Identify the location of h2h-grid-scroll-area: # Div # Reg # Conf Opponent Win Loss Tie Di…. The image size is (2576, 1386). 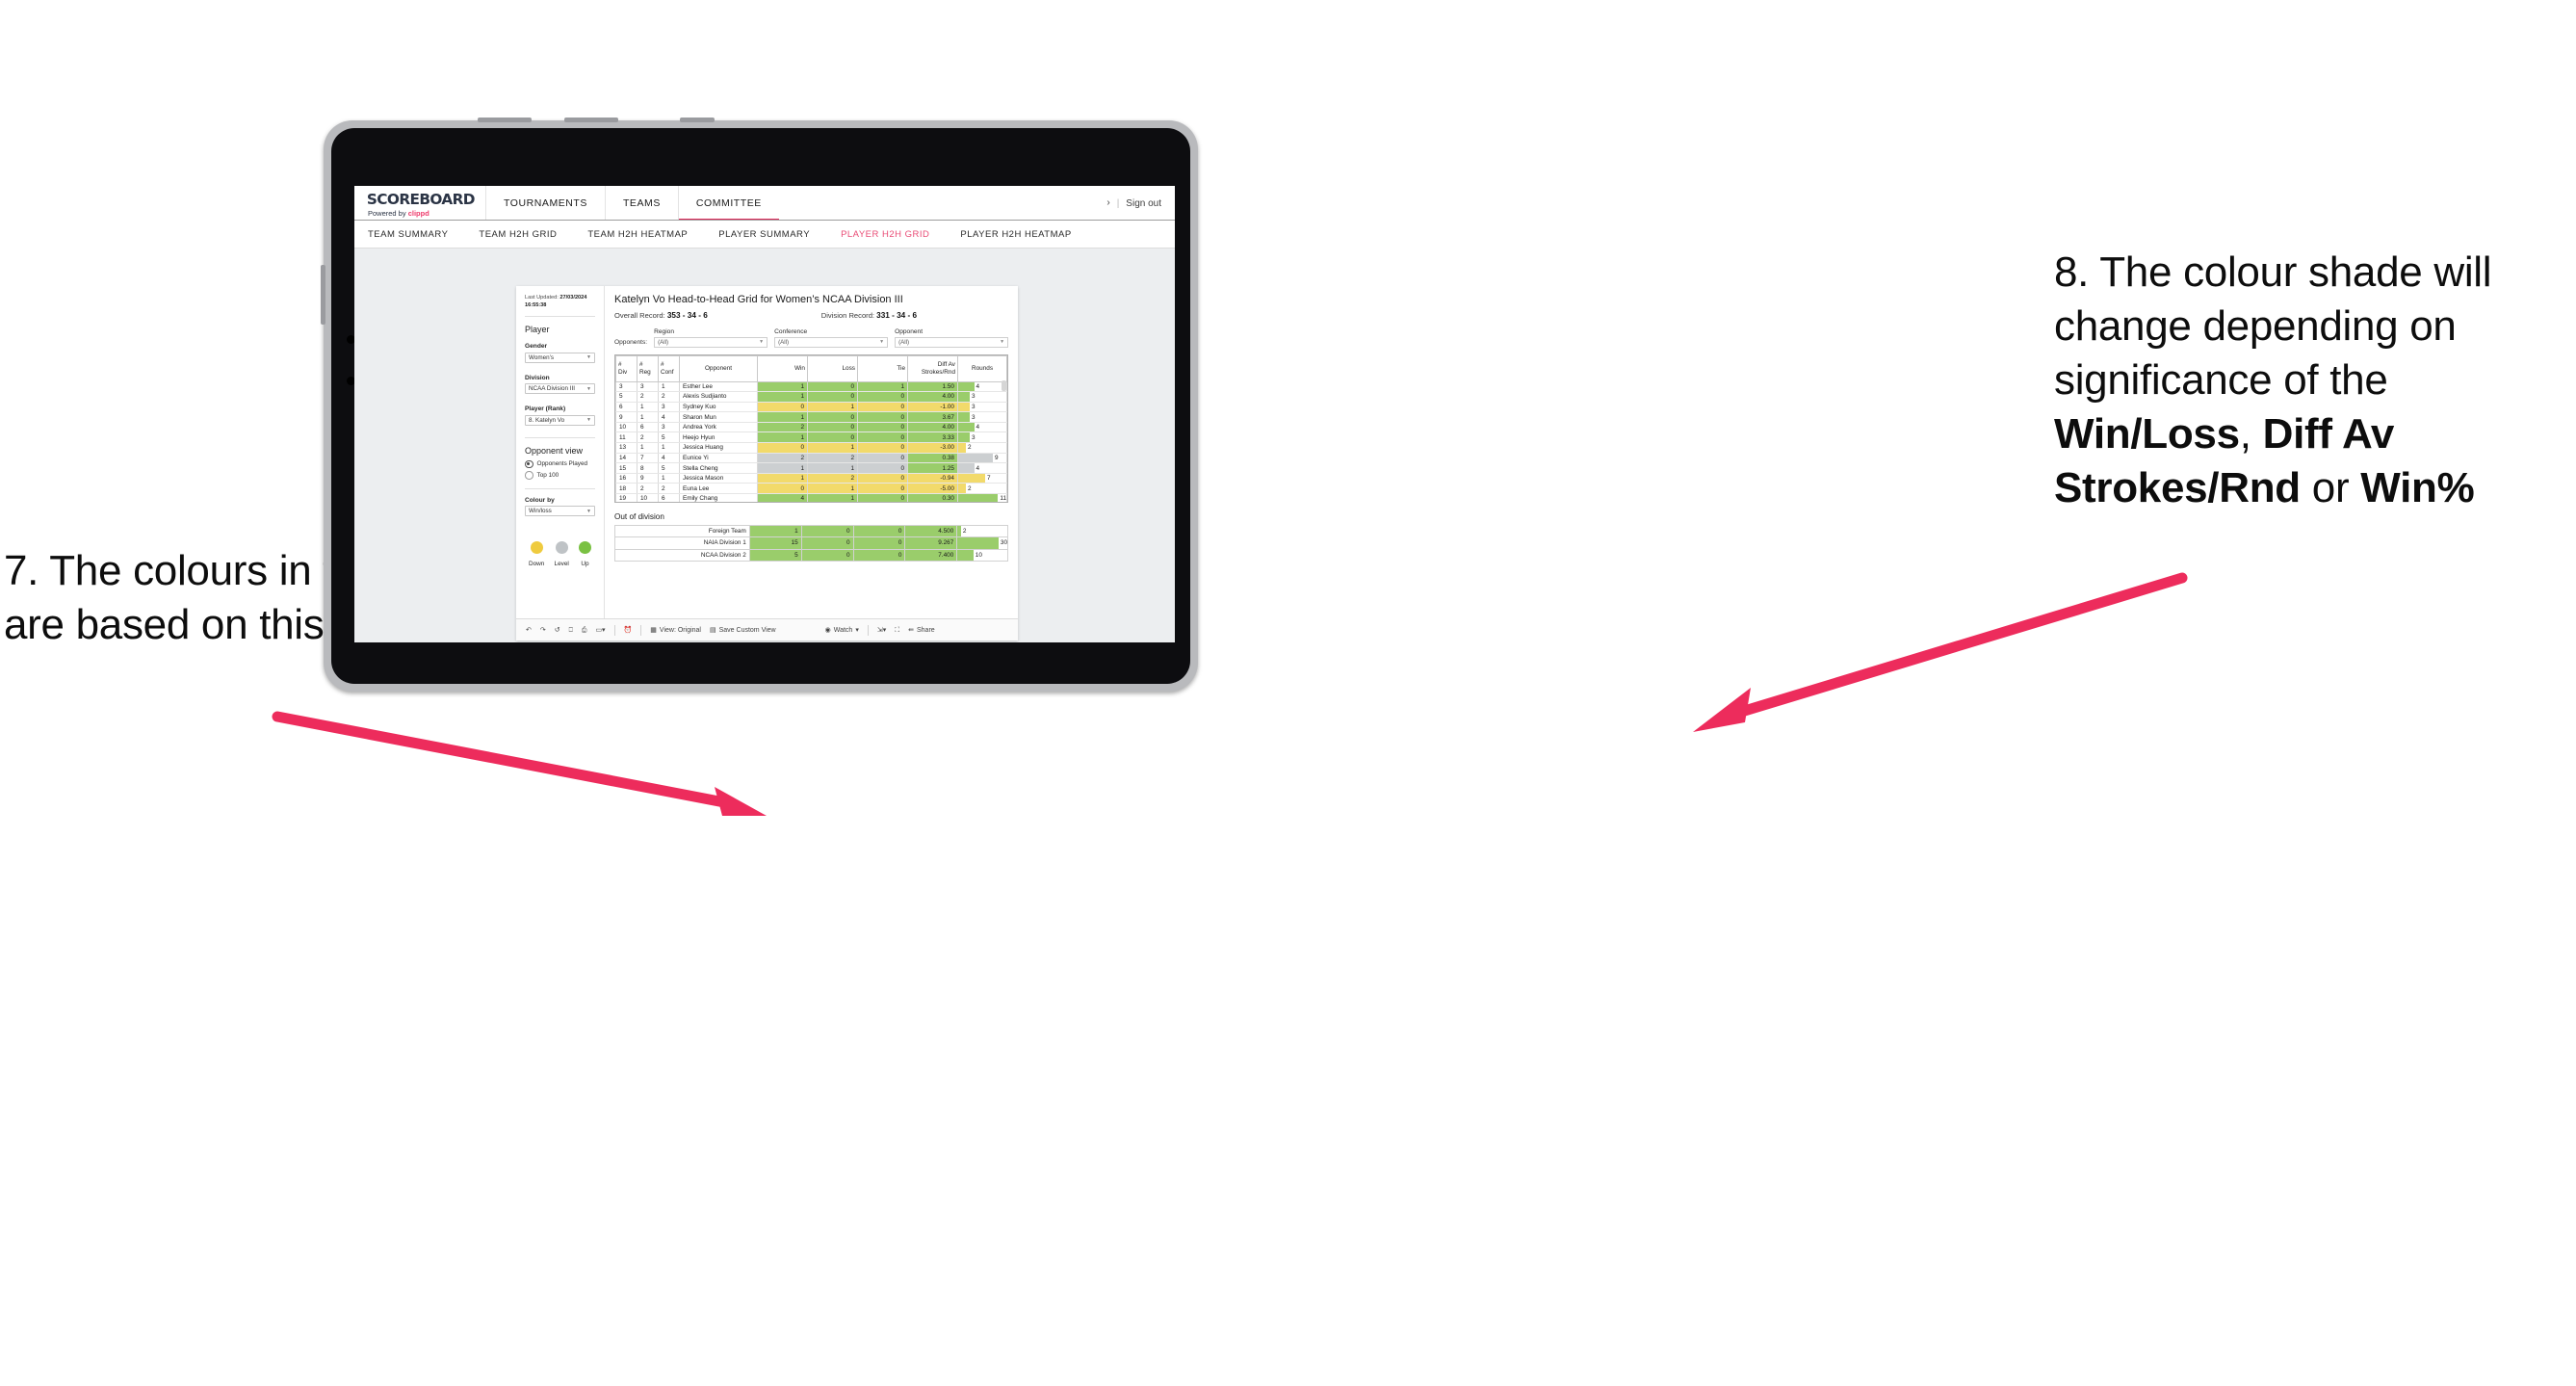
(811, 428).